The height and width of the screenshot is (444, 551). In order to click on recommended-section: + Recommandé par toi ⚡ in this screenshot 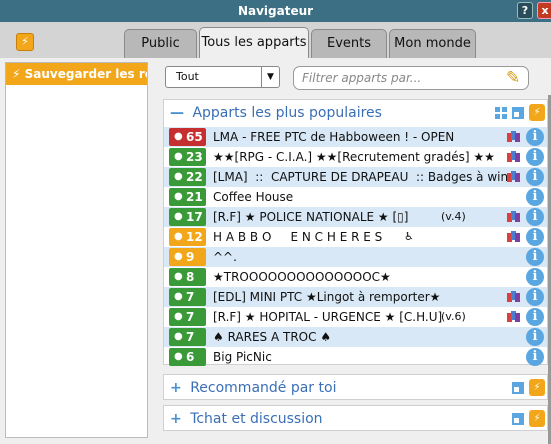, I will do `click(355, 387)`.